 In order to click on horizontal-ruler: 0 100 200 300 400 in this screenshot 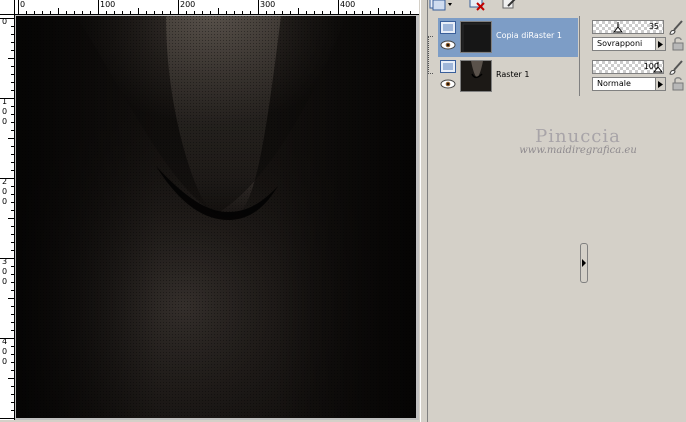, I will do `click(217, 7)`.